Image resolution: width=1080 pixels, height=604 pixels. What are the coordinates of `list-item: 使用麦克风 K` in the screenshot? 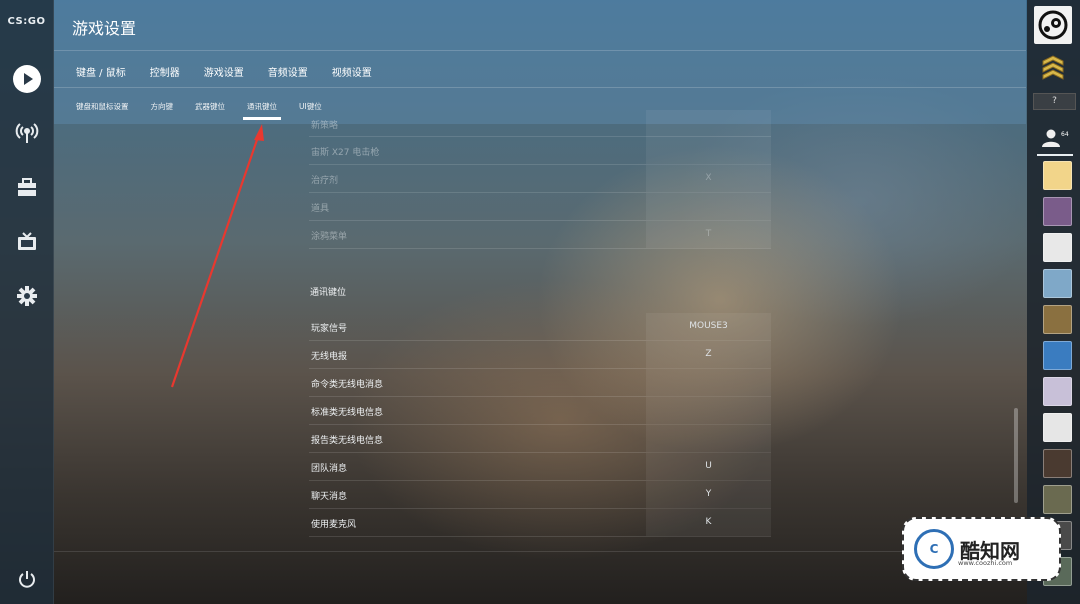 It's located at (540, 523).